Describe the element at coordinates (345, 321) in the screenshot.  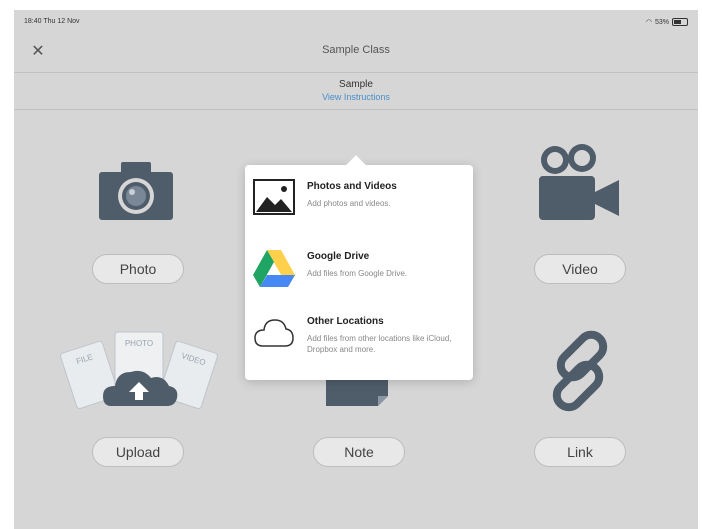
I see `option-title: Other Locations` at that location.